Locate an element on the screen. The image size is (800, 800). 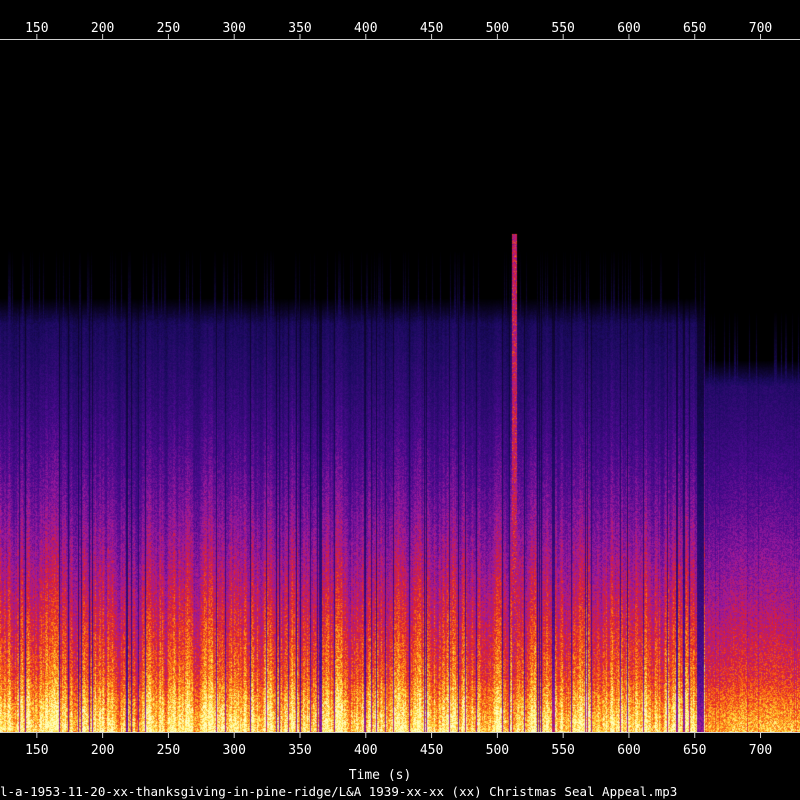
bottom-axis-tick-label: 350 is located at coordinates (299, 750).